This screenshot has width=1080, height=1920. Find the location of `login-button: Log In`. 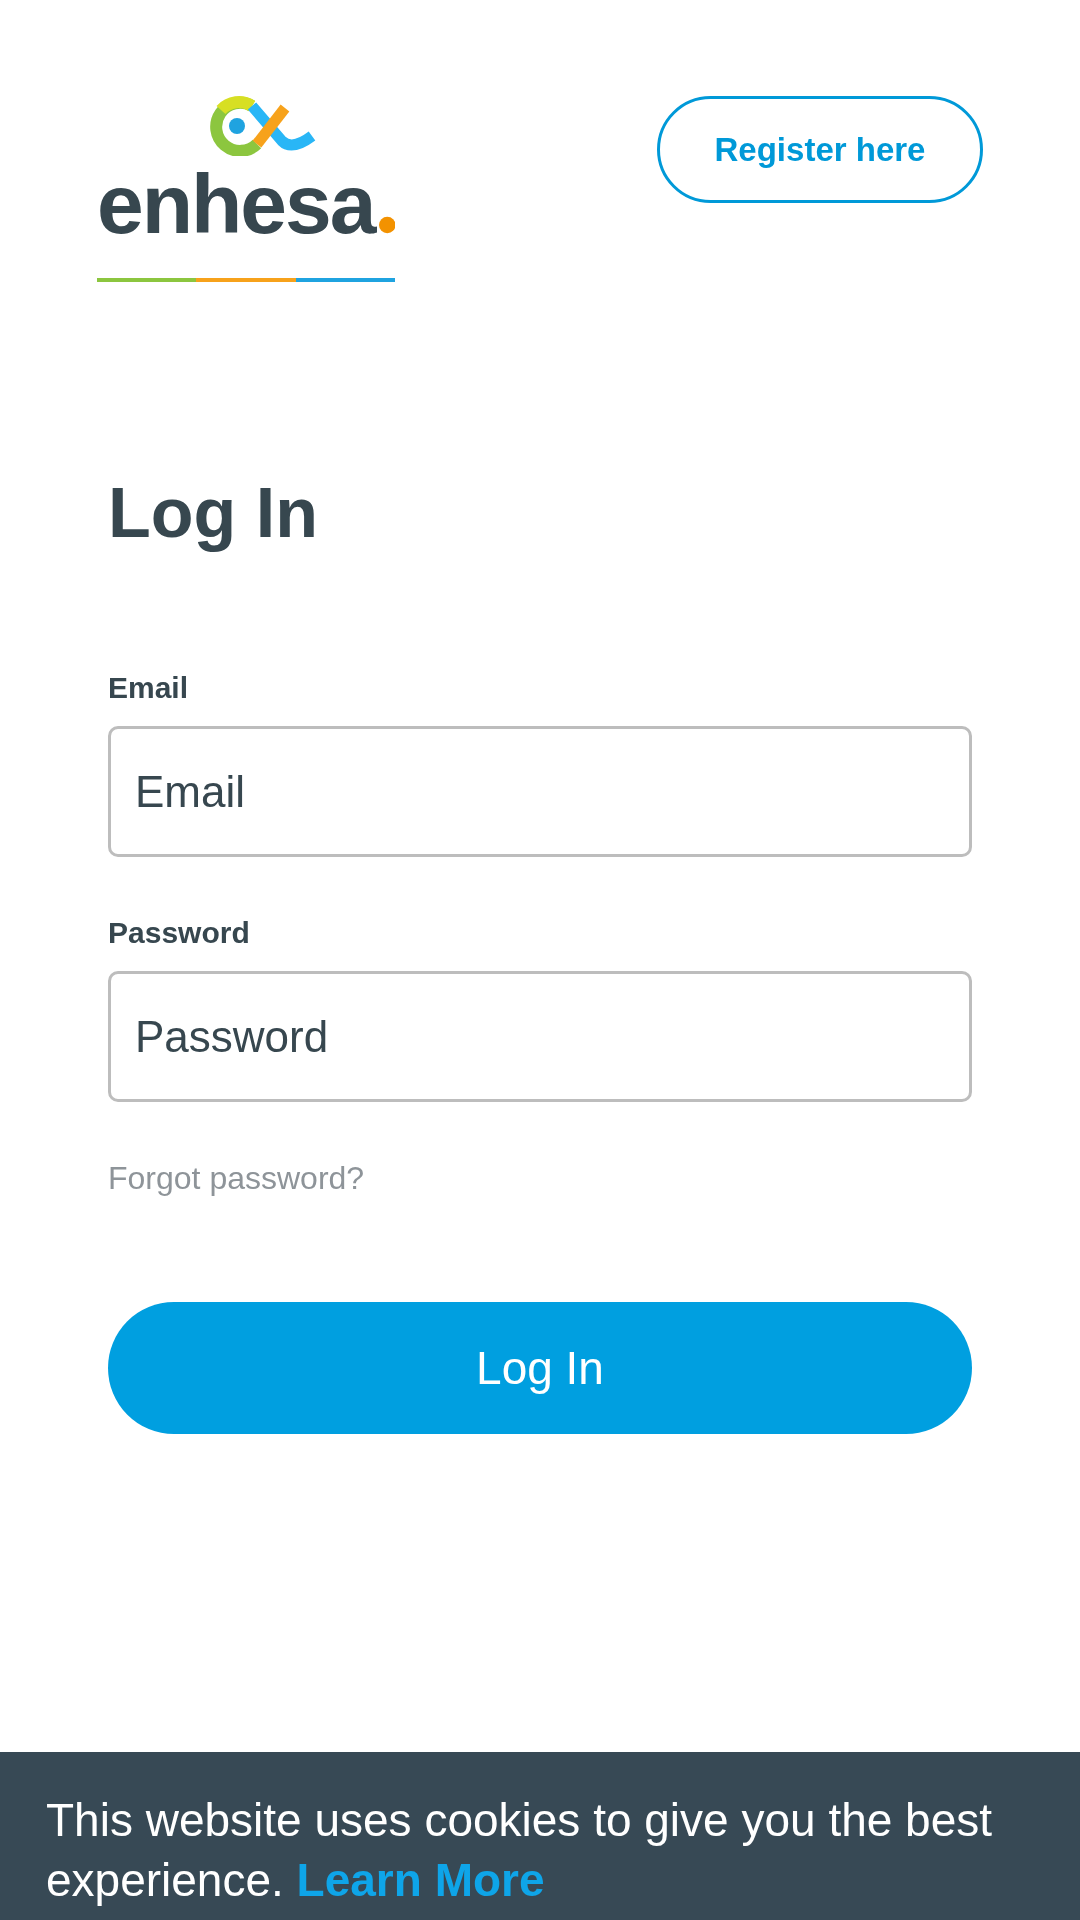

login-button: Log In is located at coordinates (540, 1368).